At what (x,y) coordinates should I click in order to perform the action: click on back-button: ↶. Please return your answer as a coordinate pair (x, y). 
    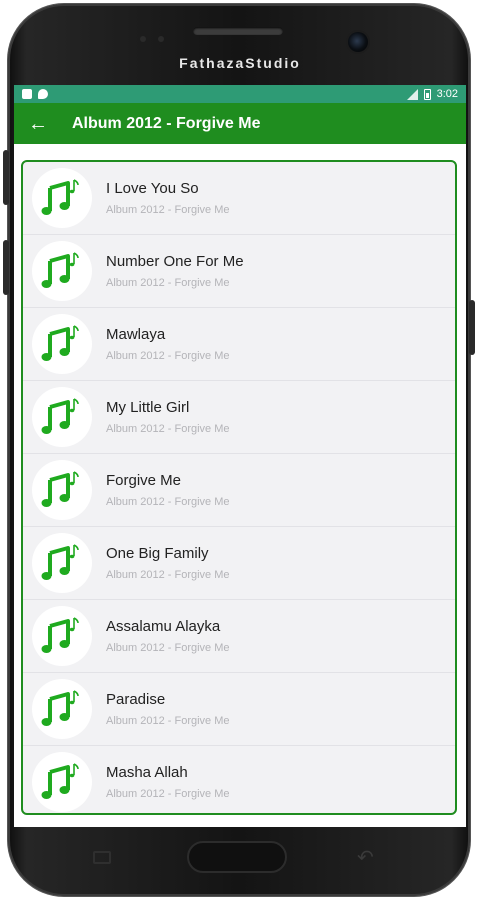
    Looking at the image, I should click on (365, 858).